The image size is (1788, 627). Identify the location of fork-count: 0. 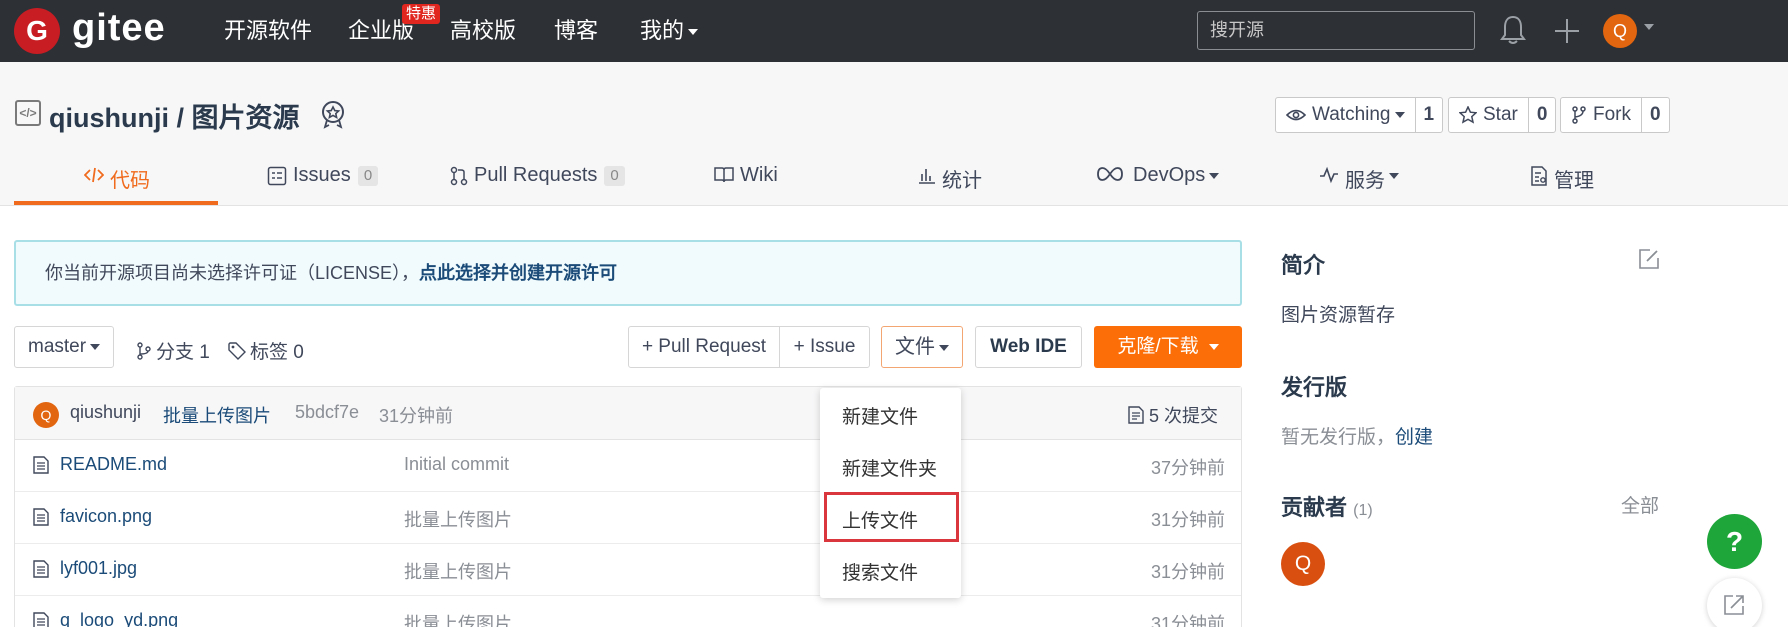
(1655, 115).